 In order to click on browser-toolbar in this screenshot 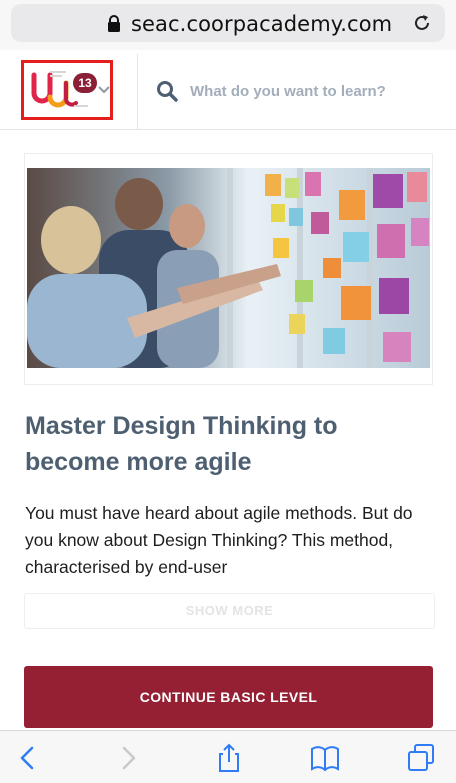, I will do `click(228, 756)`.